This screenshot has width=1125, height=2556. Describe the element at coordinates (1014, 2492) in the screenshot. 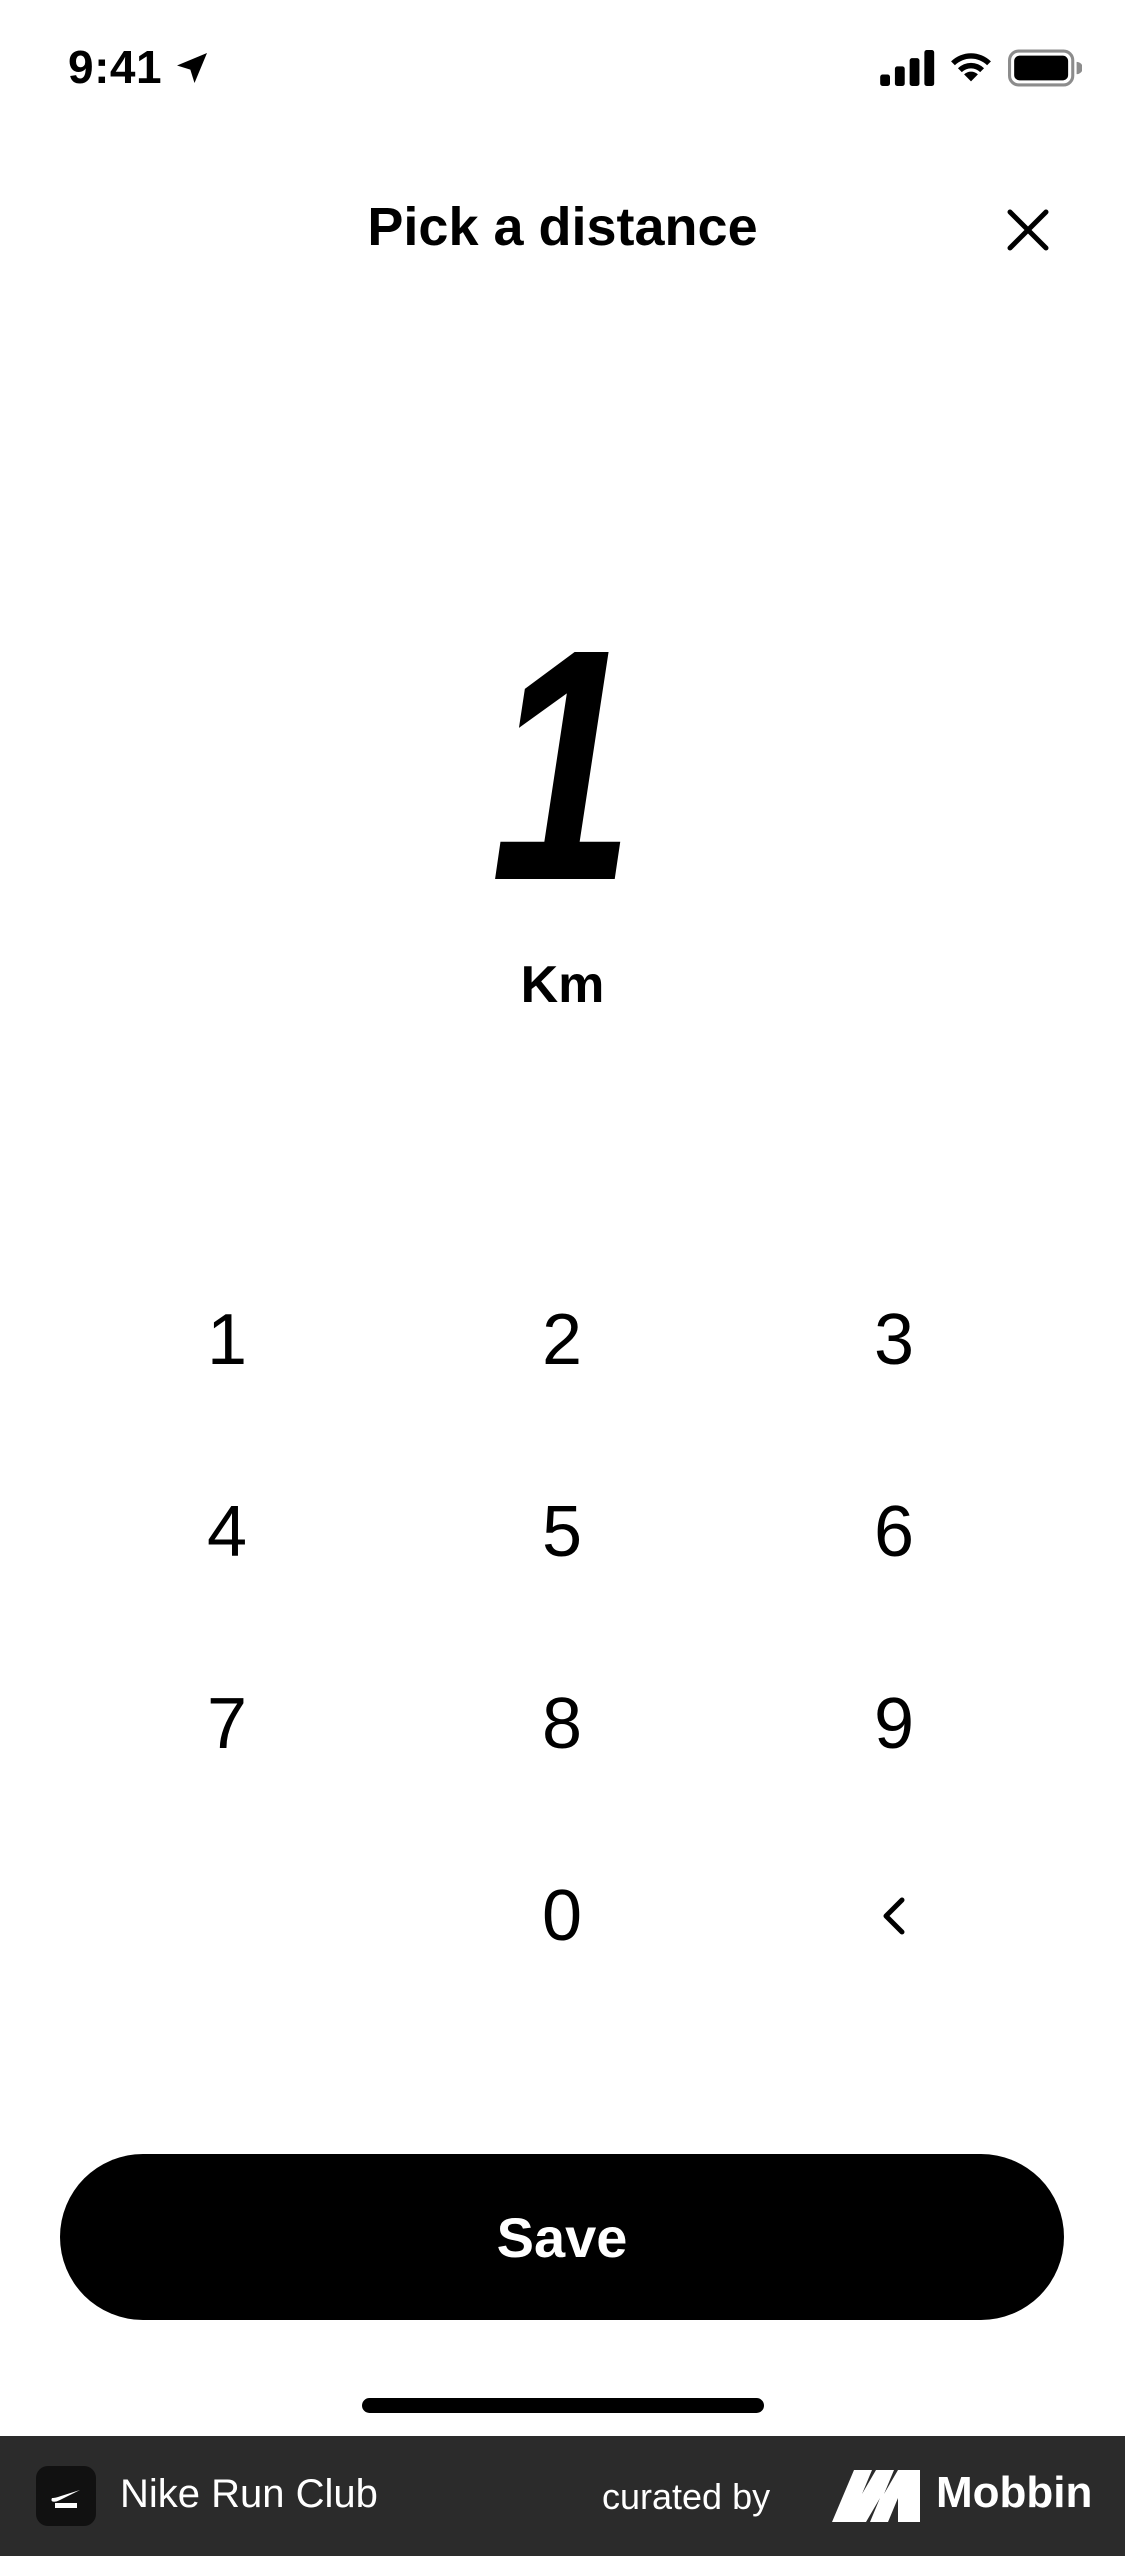

I see `brand-name: Mobbin` at that location.